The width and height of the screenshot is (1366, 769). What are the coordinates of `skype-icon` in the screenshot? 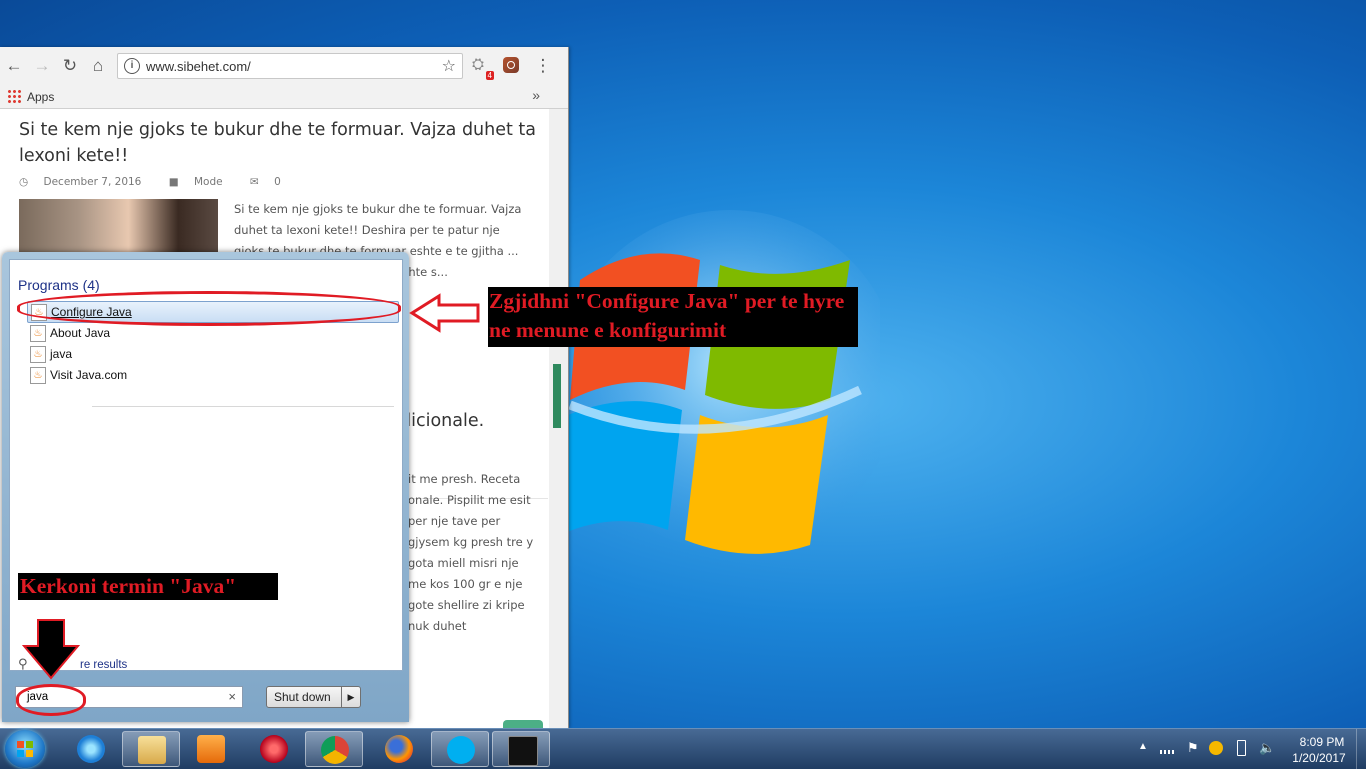 It's located at (461, 750).